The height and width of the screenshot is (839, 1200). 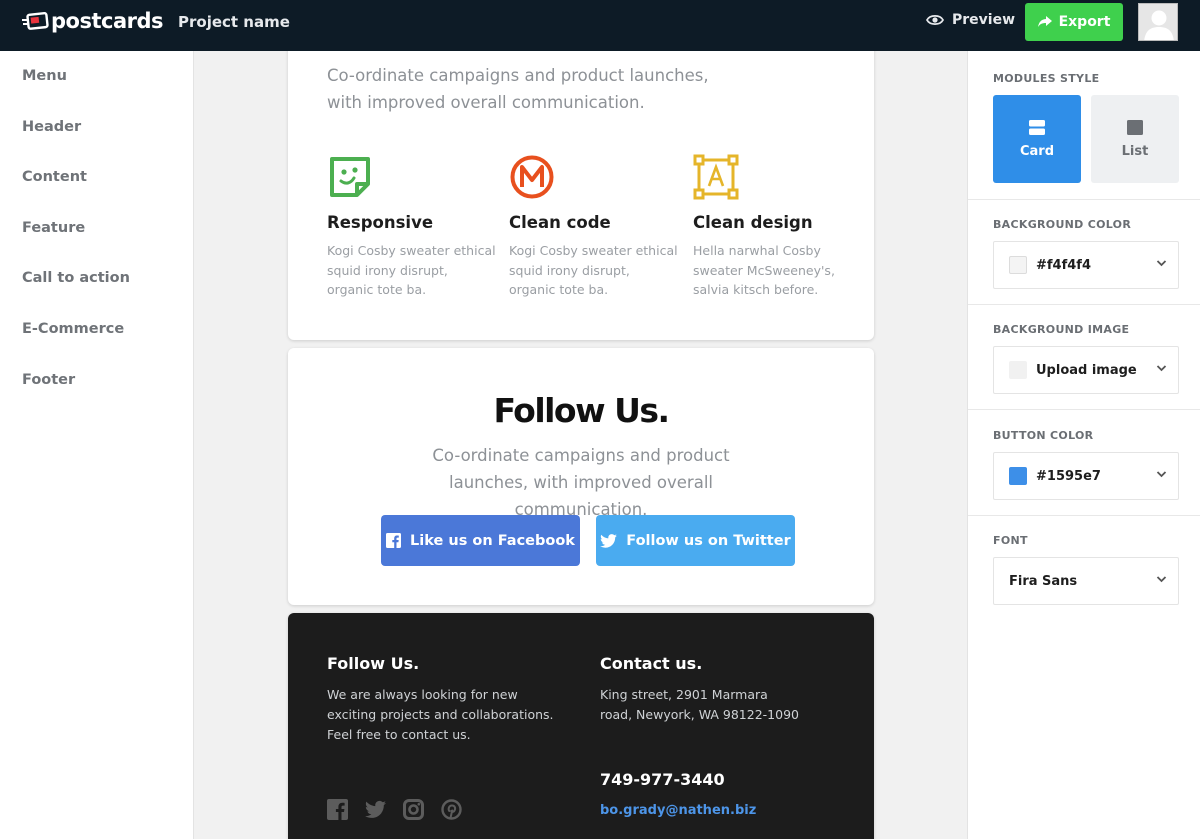 What do you see at coordinates (600, 25) in the screenshot?
I see `top-bar: postcards Project name Preview Export` at bounding box center [600, 25].